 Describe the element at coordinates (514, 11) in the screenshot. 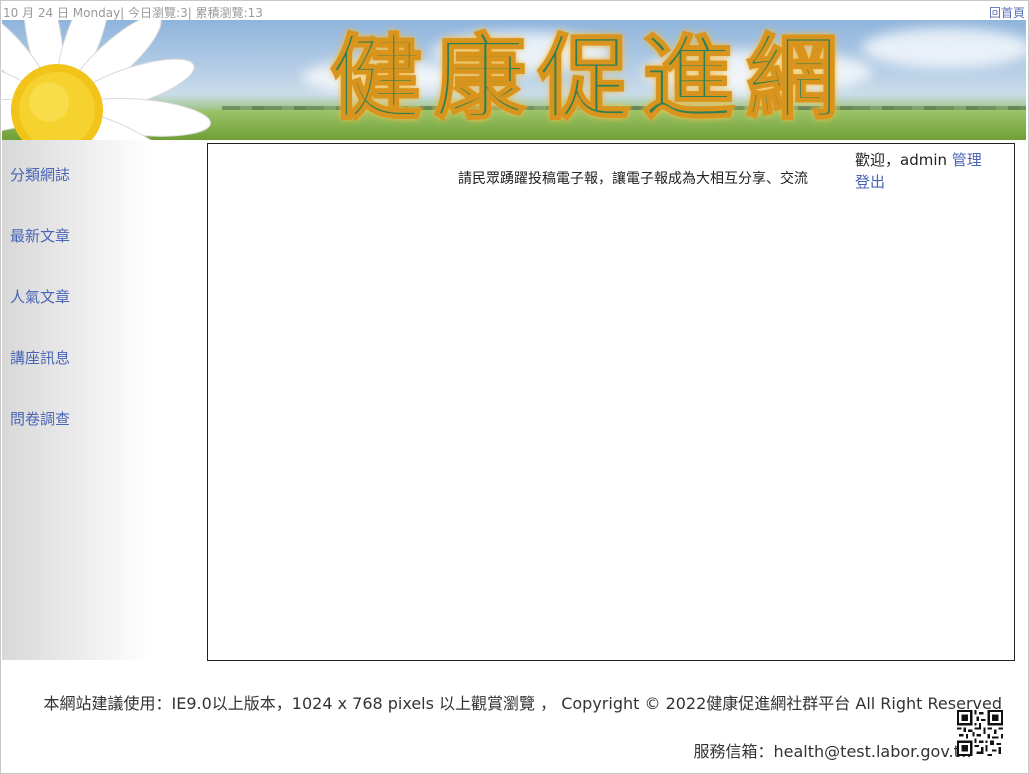

I see `top-status-bar: 10 月 24 日 Monday| 今日瀏覽:3| 累積瀏覽:13 回首頁` at that location.